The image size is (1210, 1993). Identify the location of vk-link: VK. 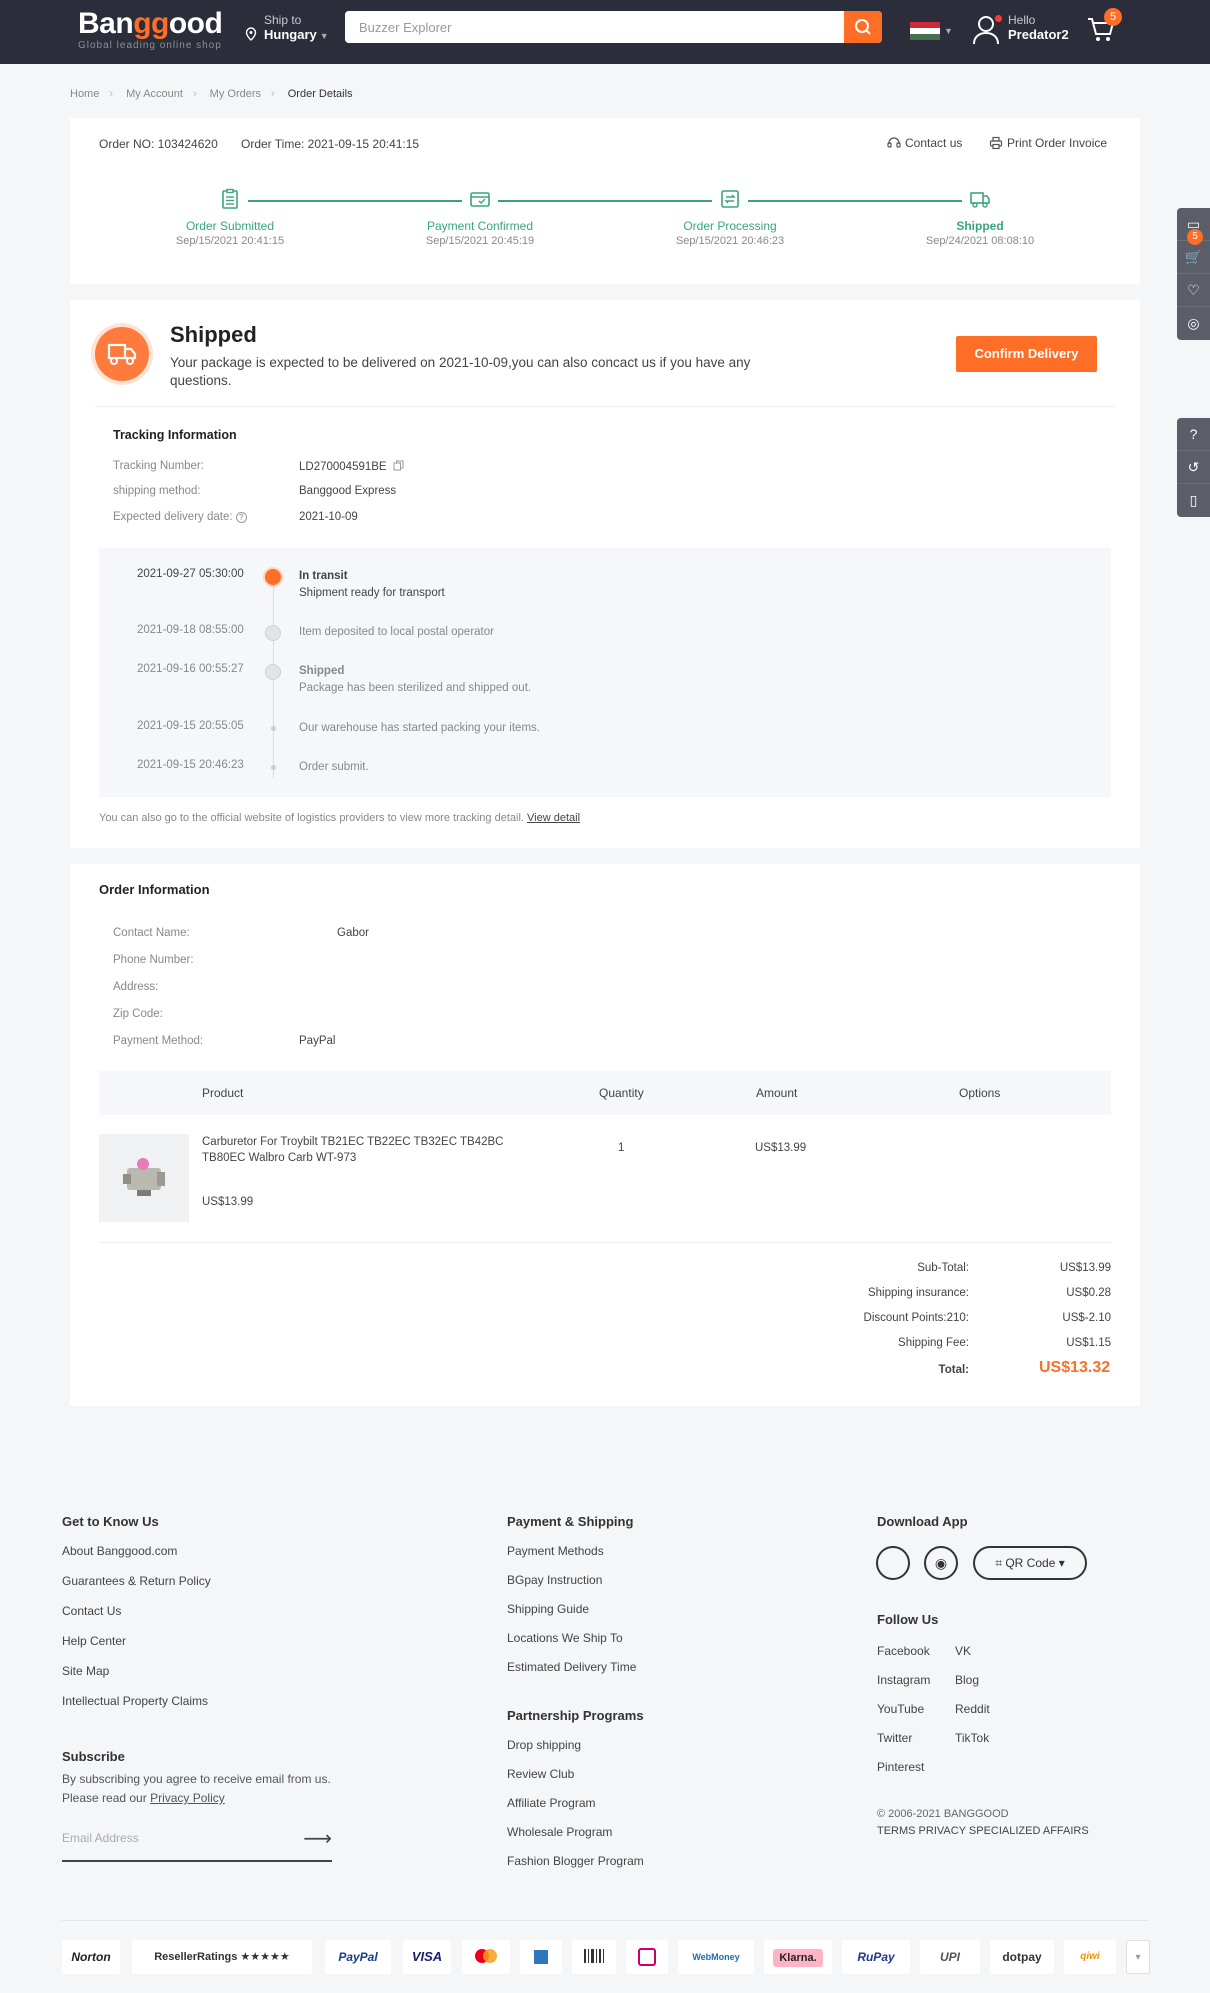
(972, 1657).